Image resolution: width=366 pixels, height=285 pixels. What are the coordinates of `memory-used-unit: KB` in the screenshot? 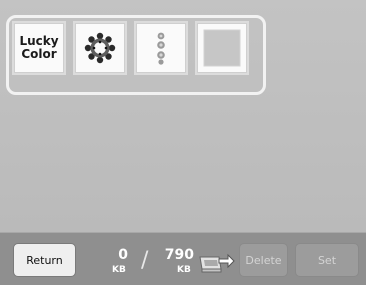 It's located at (119, 270).